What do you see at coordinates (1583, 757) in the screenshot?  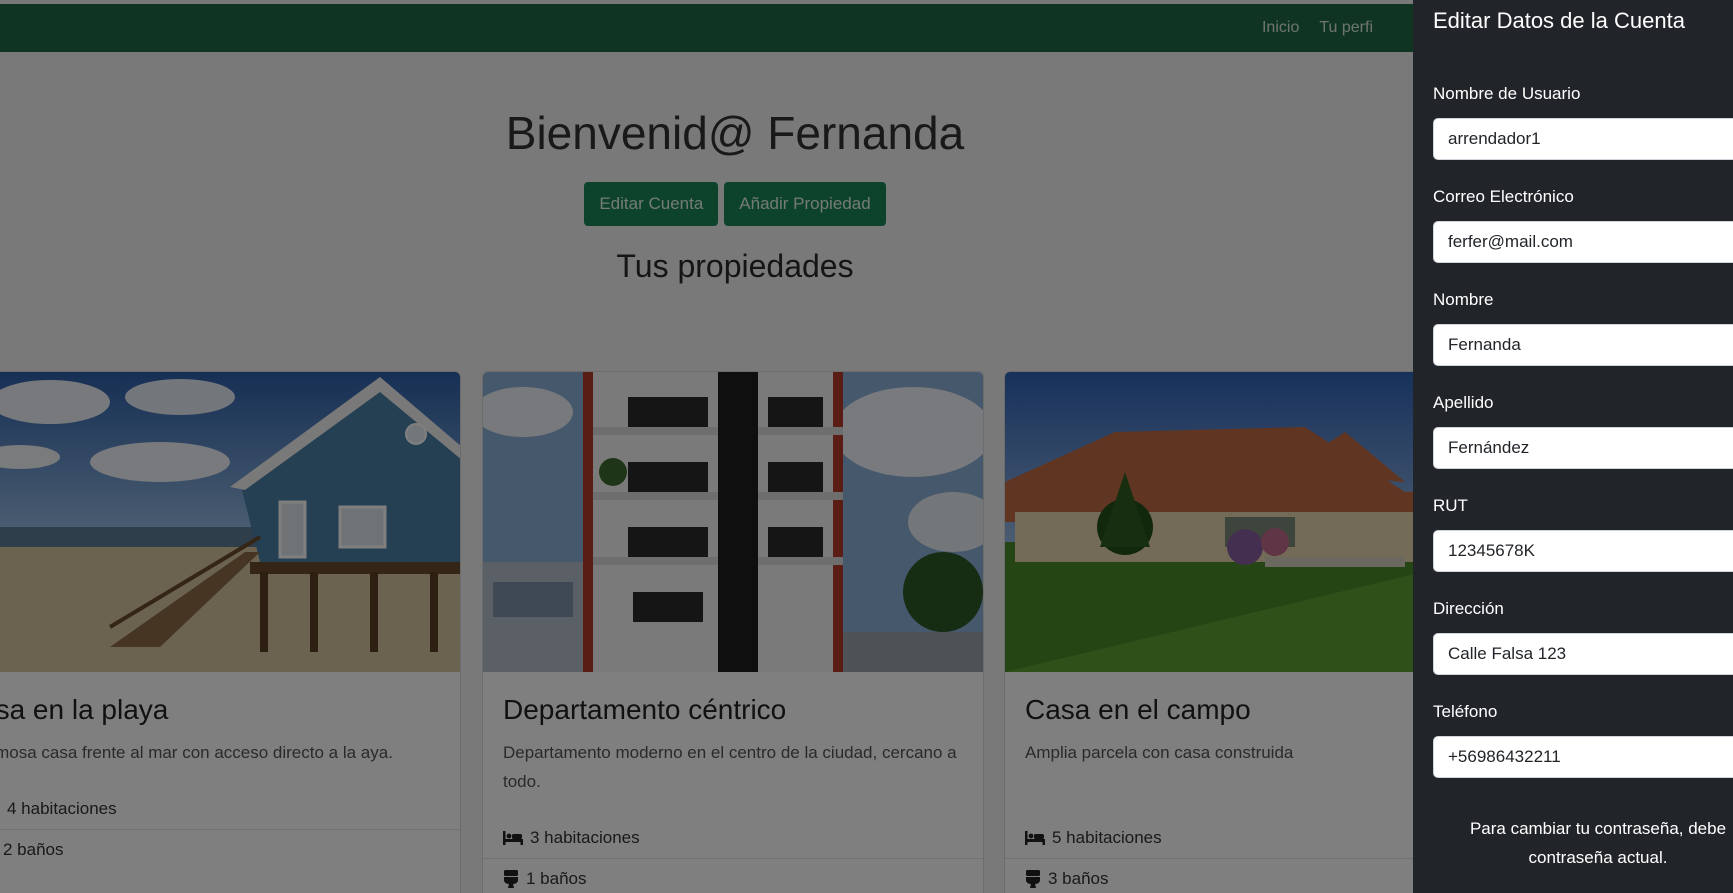 I see `phone-input` at bounding box center [1583, 757].